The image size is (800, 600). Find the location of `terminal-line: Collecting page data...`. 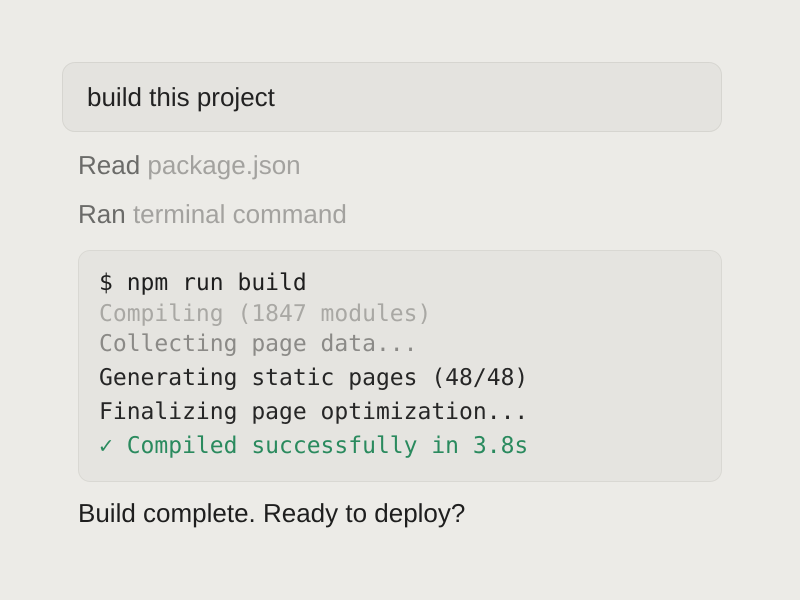

terminal-line: Collecting page data... is located at coordinates (258, 344).